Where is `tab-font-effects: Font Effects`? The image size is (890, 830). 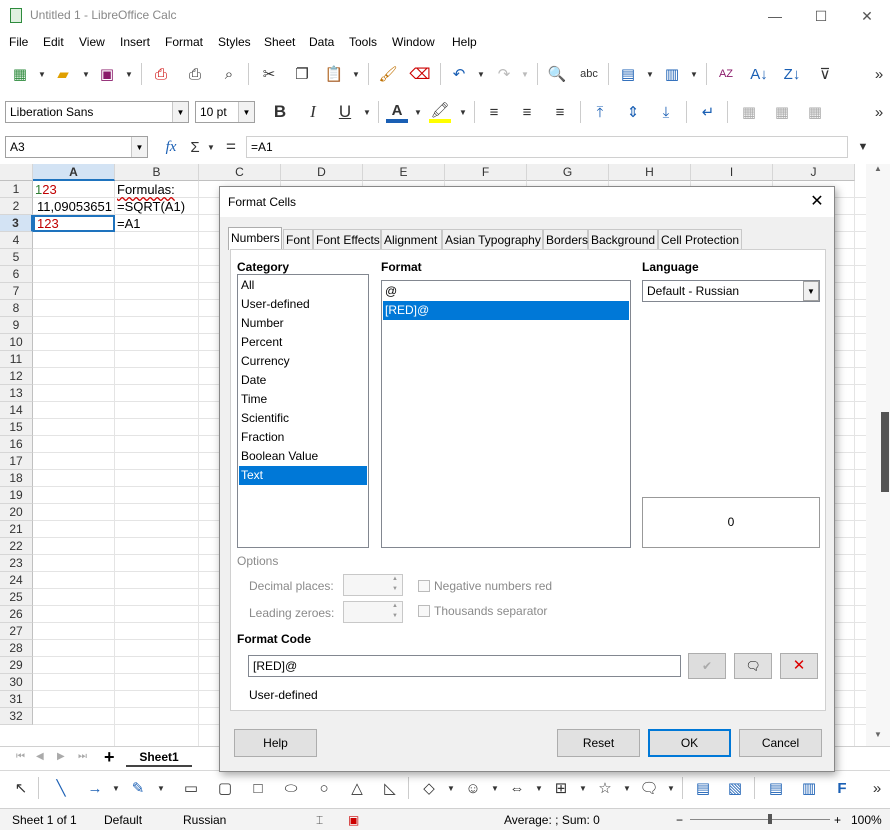 tab-font-effects: Font Effects is located at coordinates (347, 239).